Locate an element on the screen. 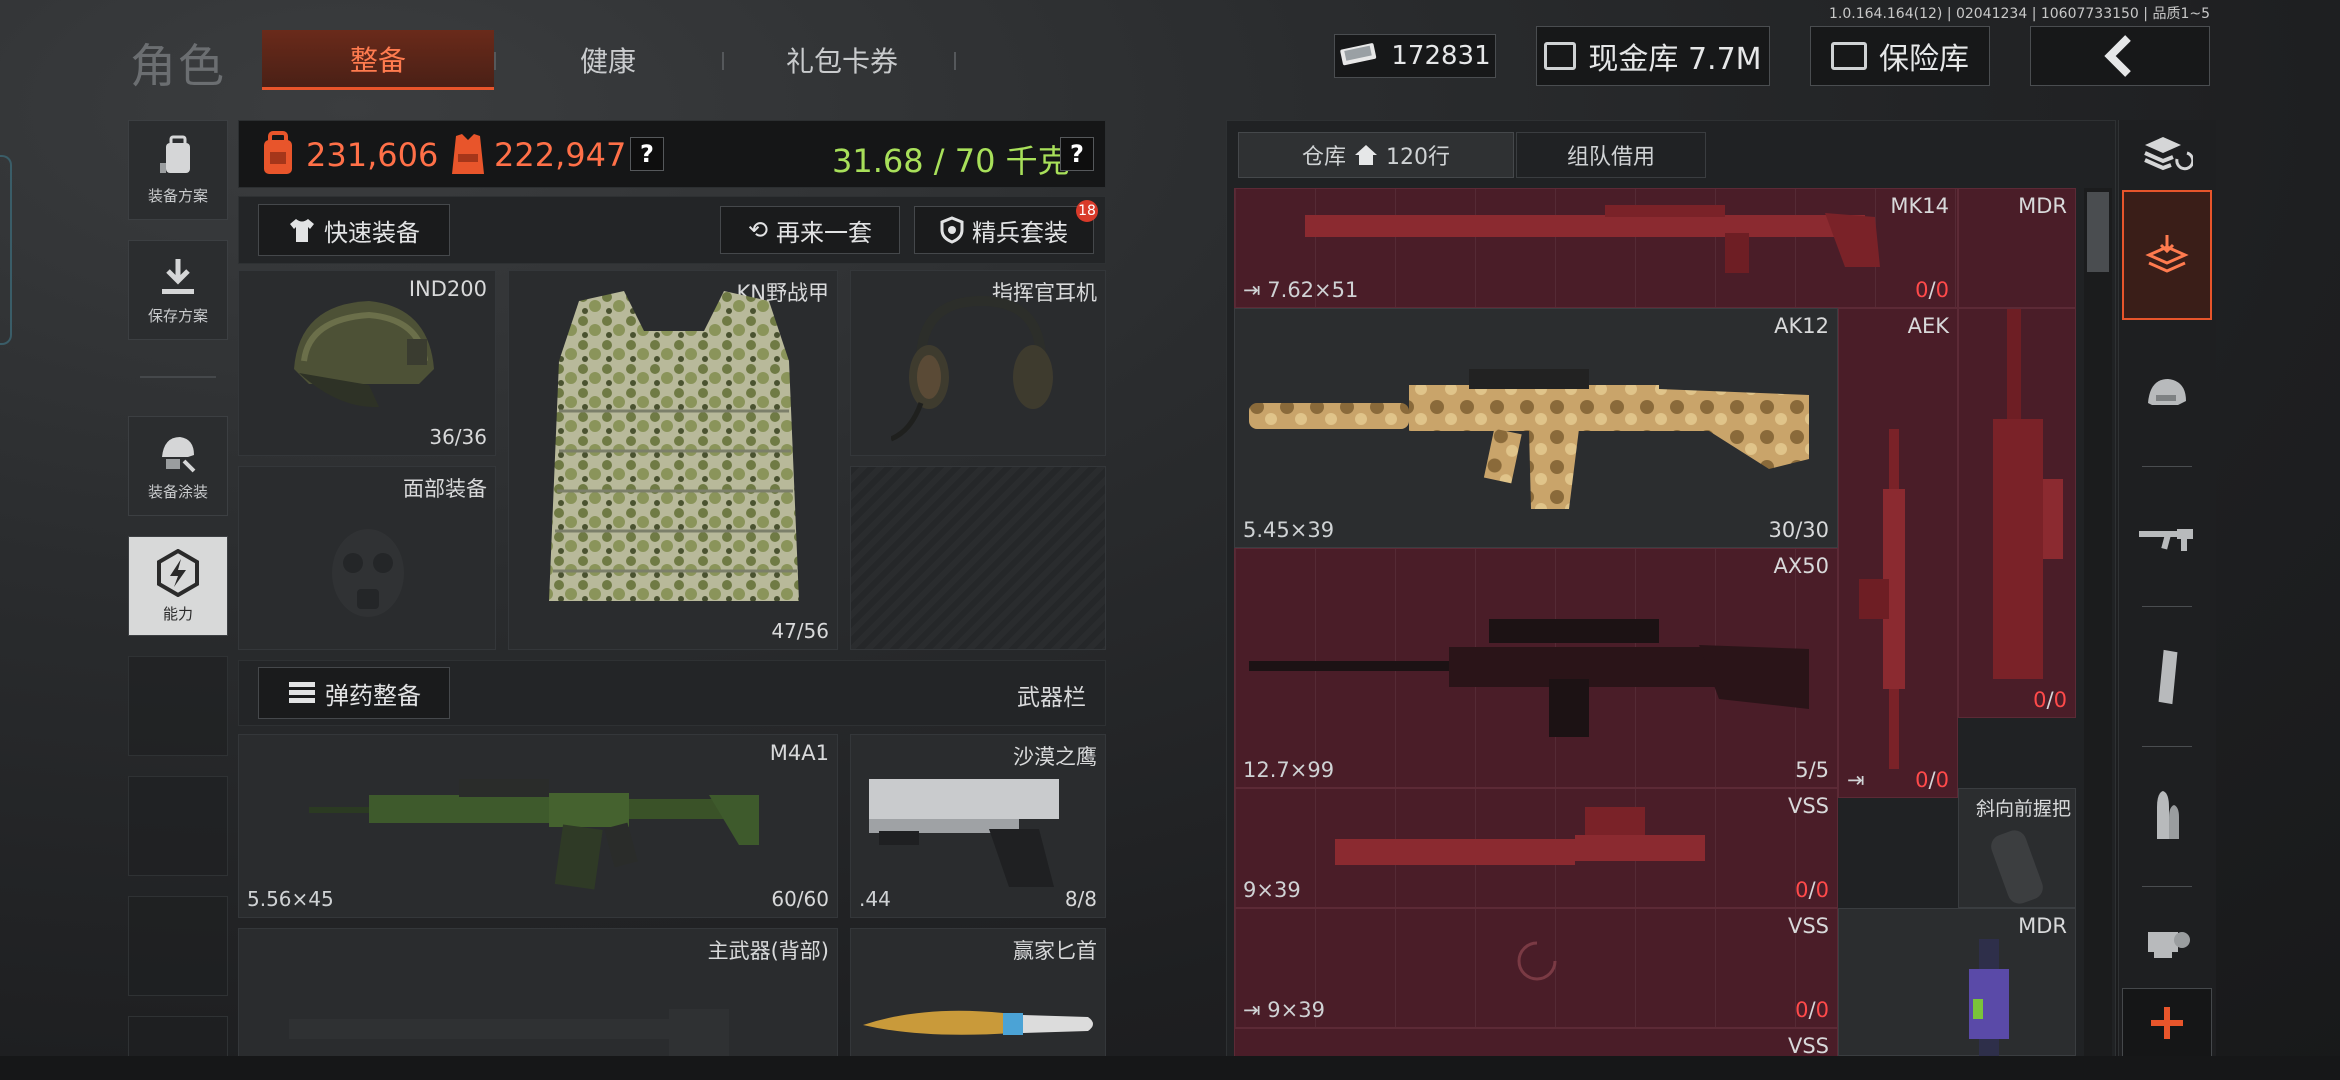 This screenshot has width=2340, height=1080. warehouse-item: 斜向前握把 is located at coordinates (2017, 848).